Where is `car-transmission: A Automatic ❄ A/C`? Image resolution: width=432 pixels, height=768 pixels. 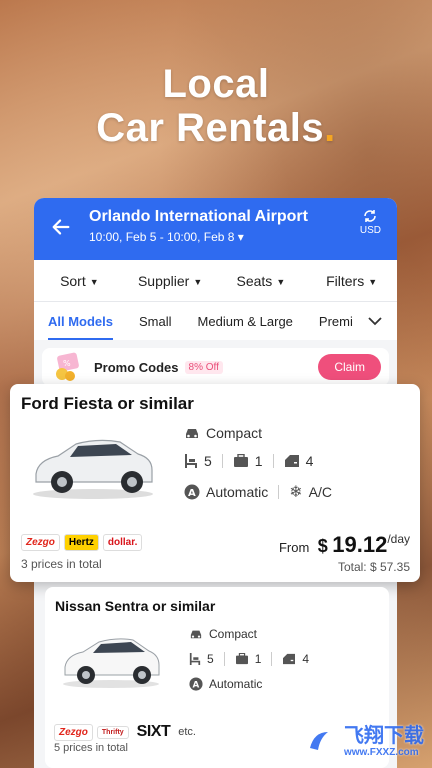
car-transmission: A Automatic ❄ A/C is located at coordinates (258, 492).